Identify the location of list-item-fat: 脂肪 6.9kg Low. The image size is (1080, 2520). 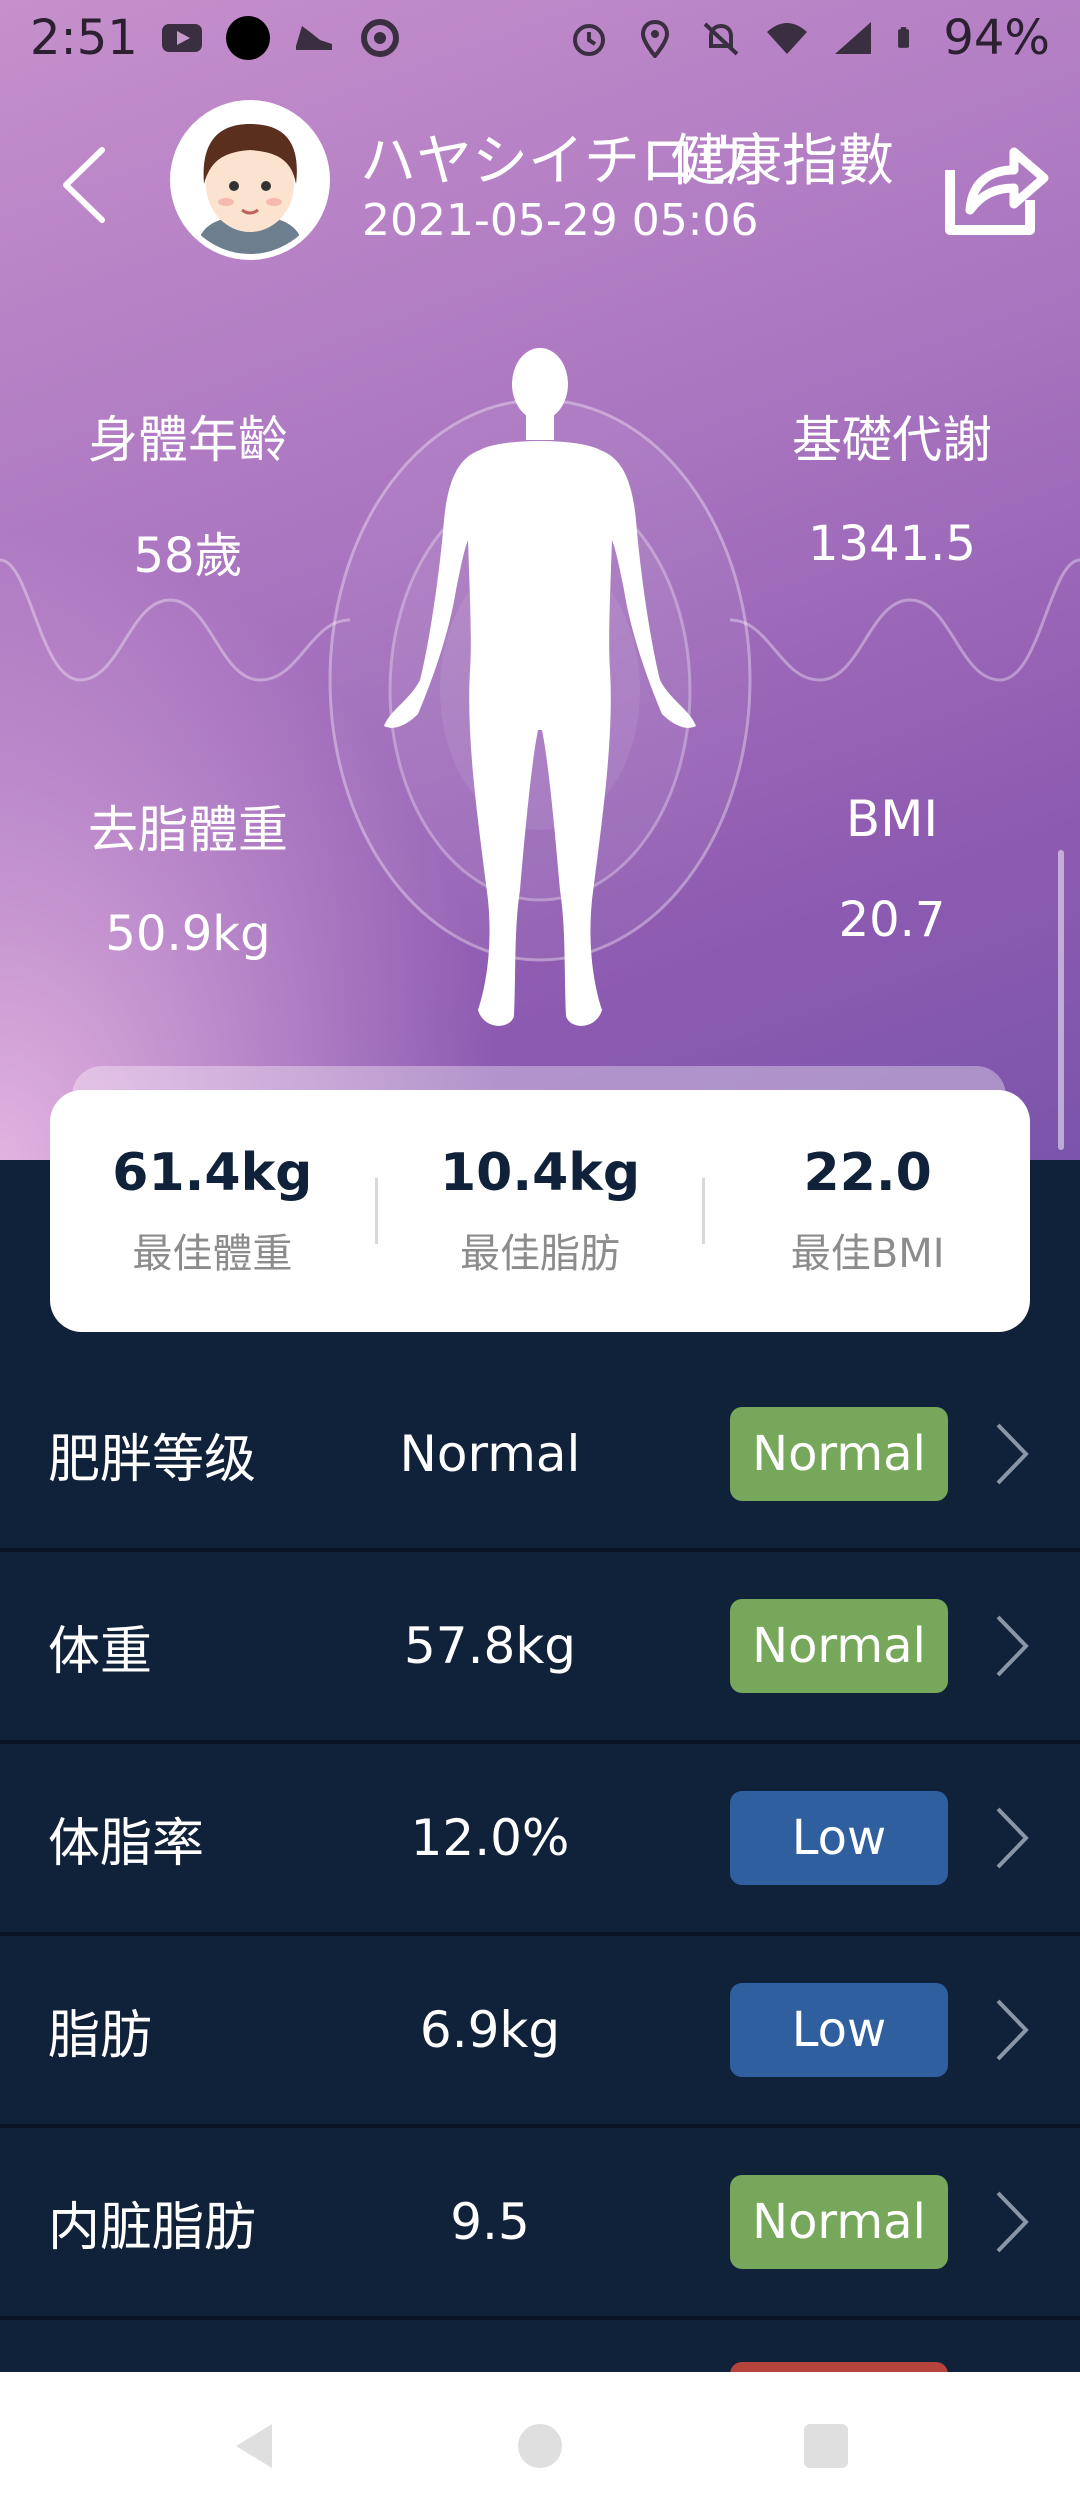
(540, 2032).